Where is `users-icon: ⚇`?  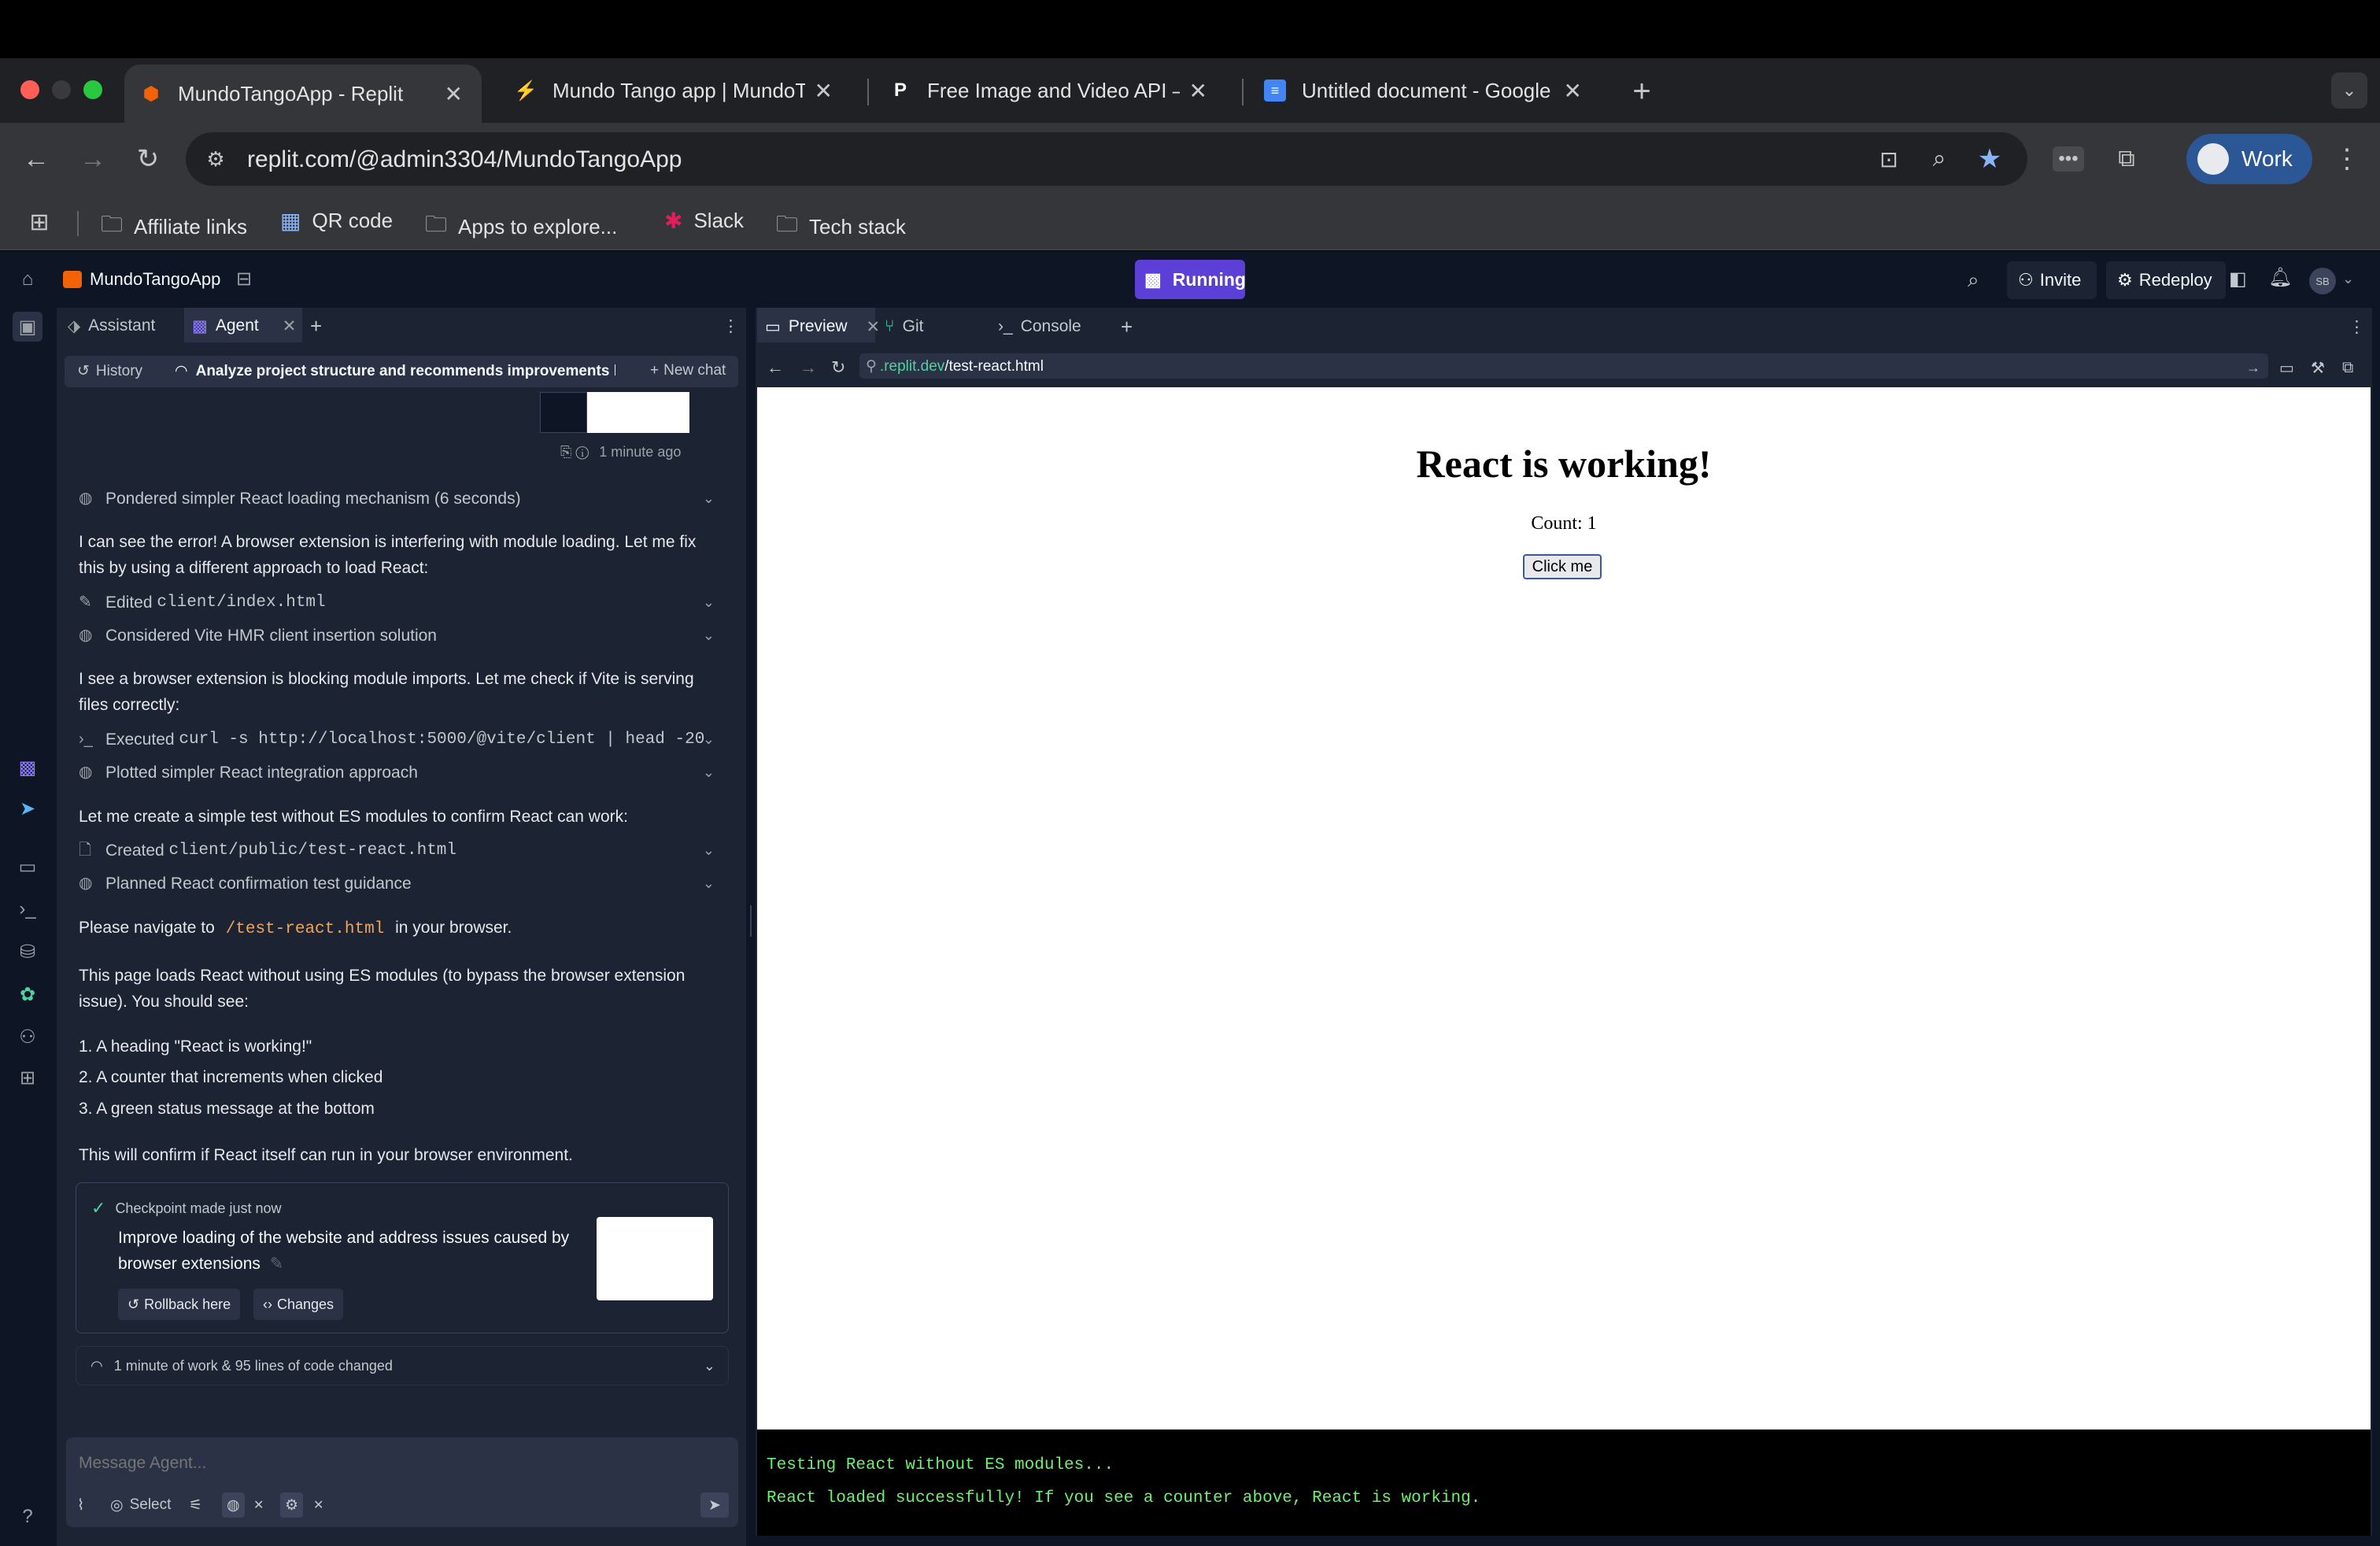
users-icon: ⚇ is located at coordinates (27, 1037).